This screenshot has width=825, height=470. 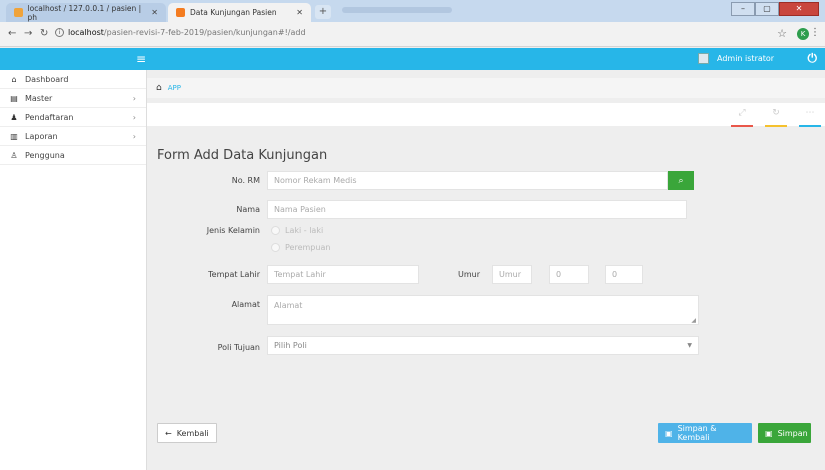 I want to click on sidebar-item-label: Dashboard, so click(x=47, y=79).